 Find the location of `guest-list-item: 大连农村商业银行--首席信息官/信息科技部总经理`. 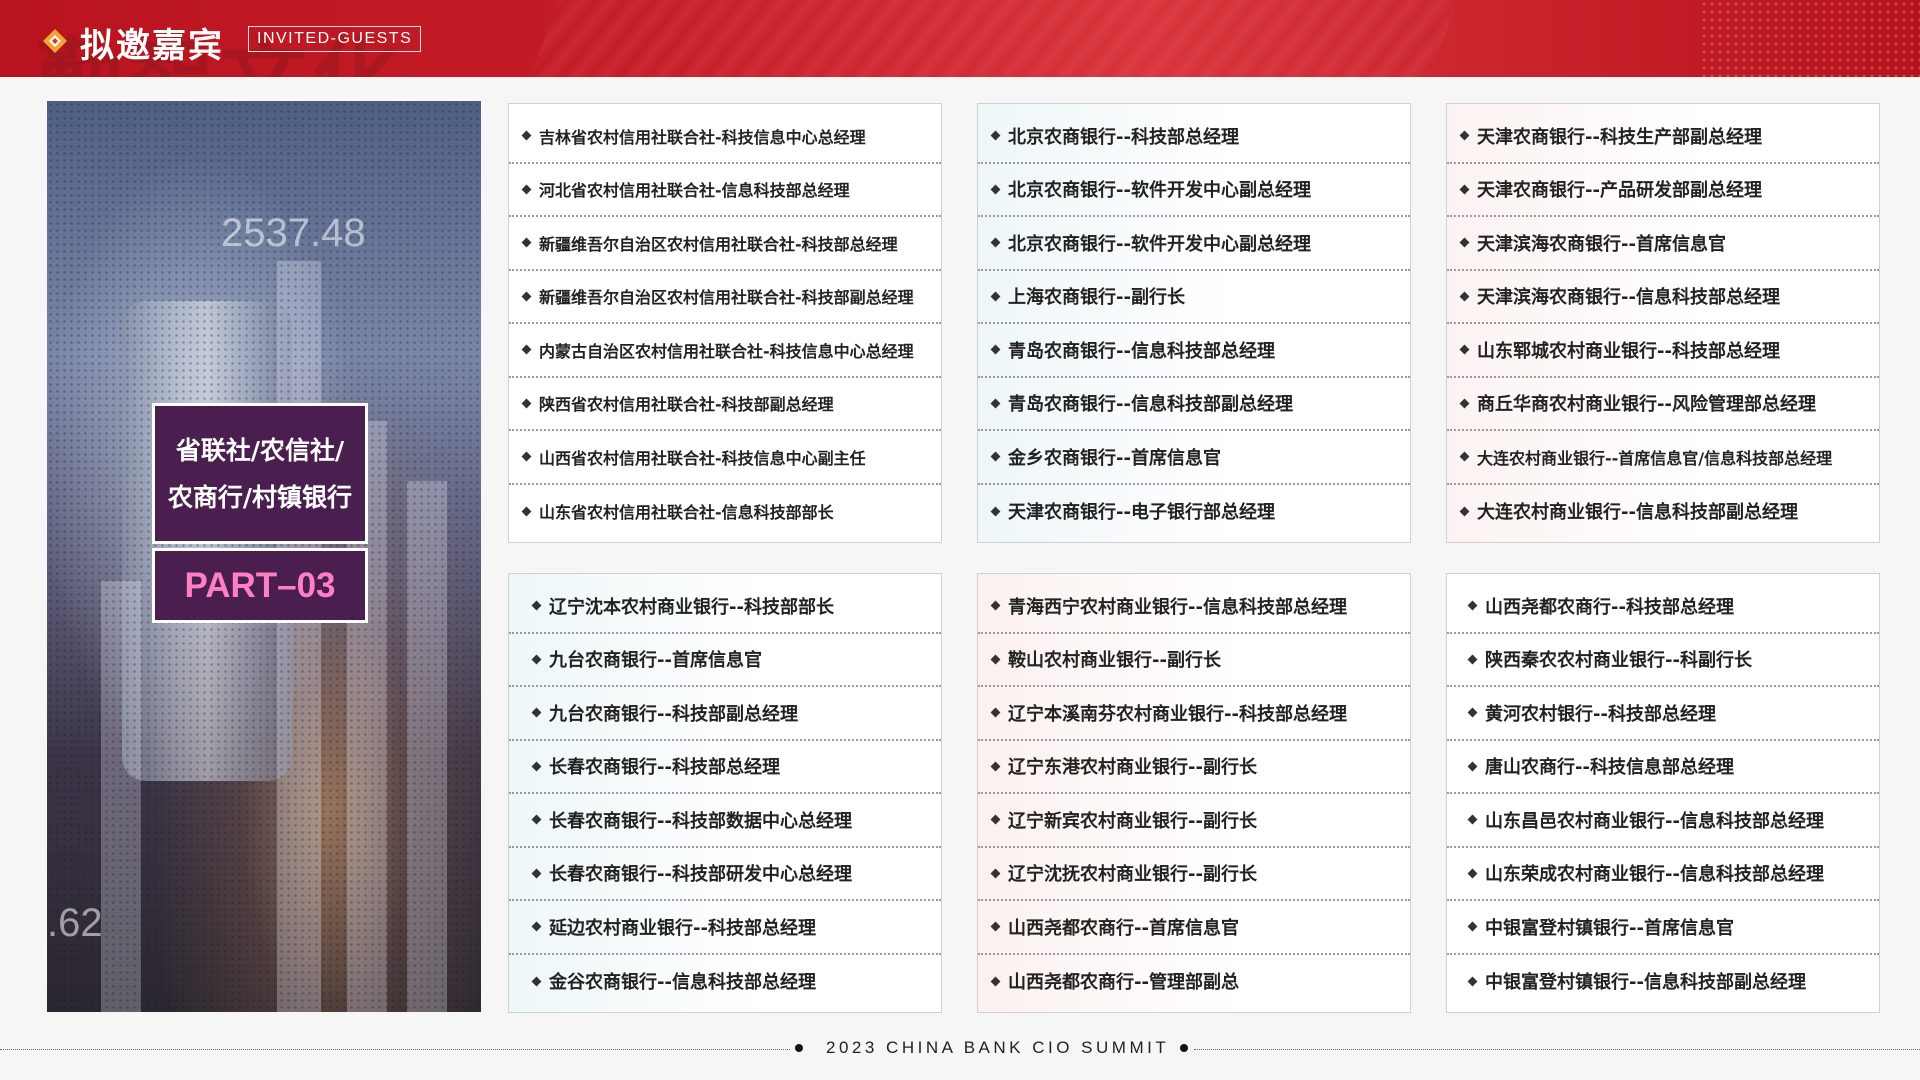

guest-list-item: 大连农村商业银行--首席信息官/信息科技部总经理 is located at coordinates (1663, 458).